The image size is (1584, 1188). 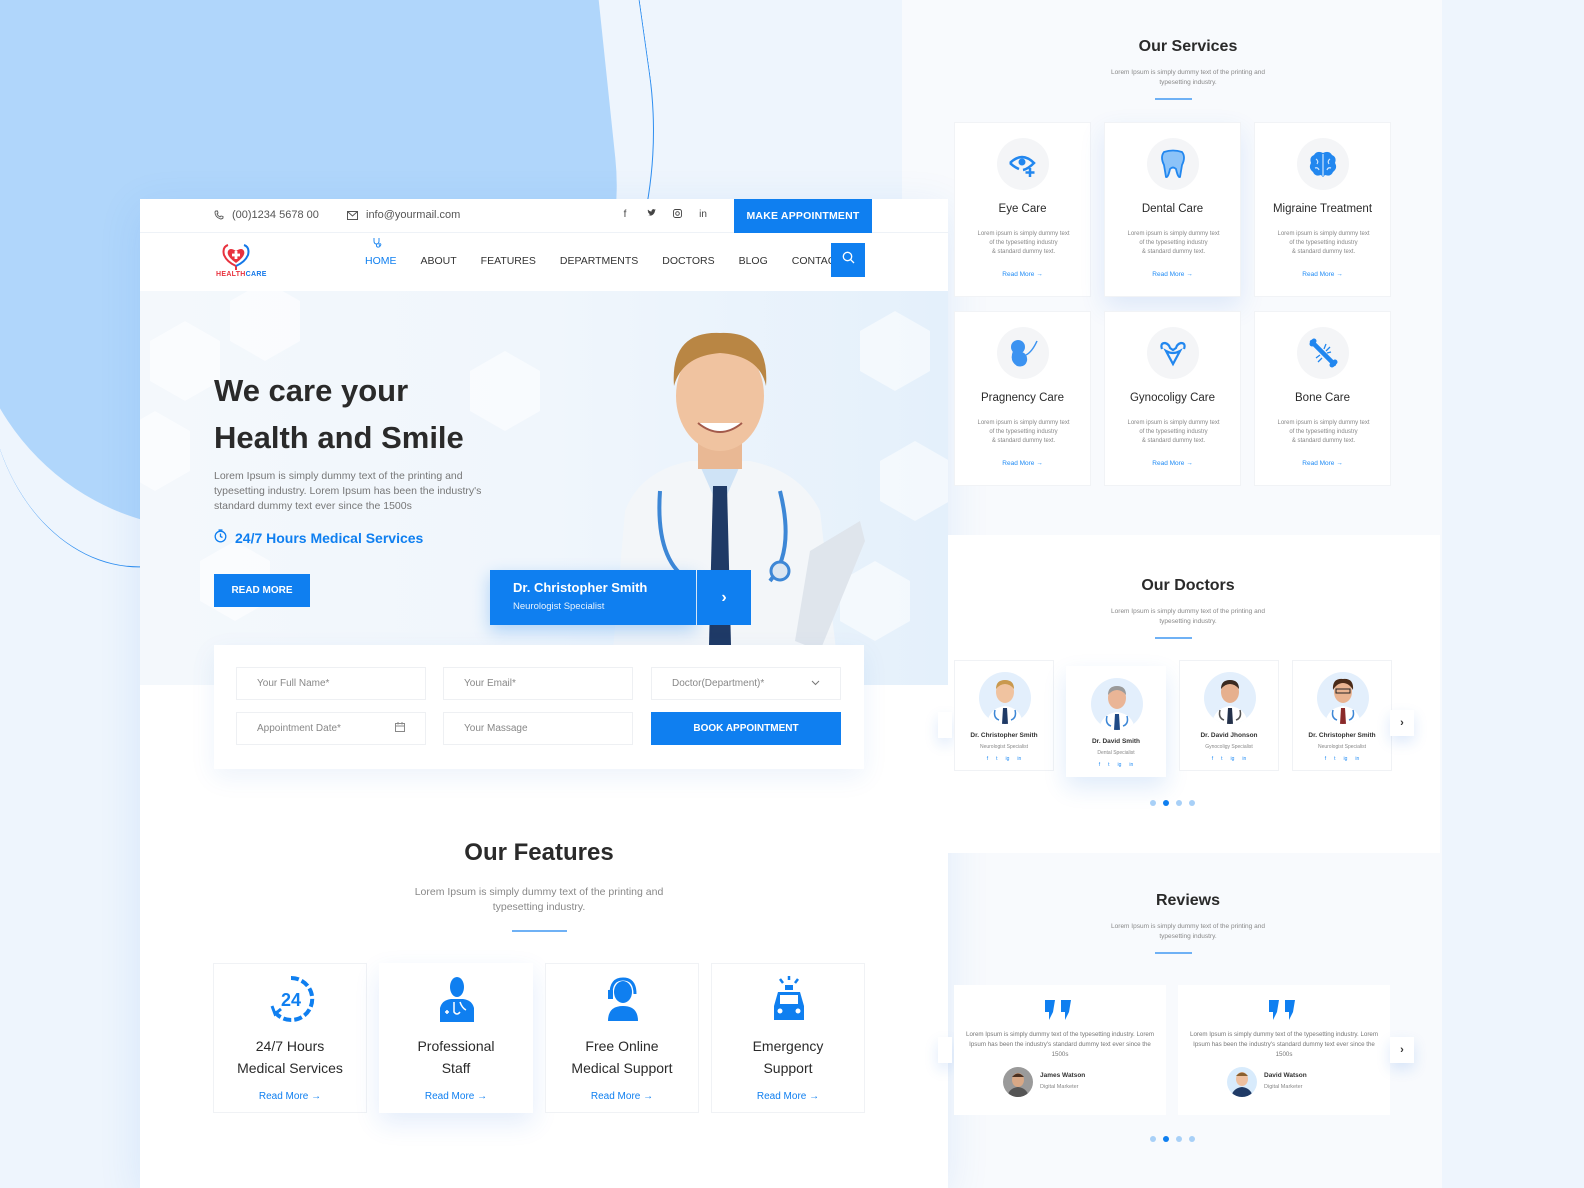 I want to click on featured-doctor-next-button: ›, so click(x=724, y=597).